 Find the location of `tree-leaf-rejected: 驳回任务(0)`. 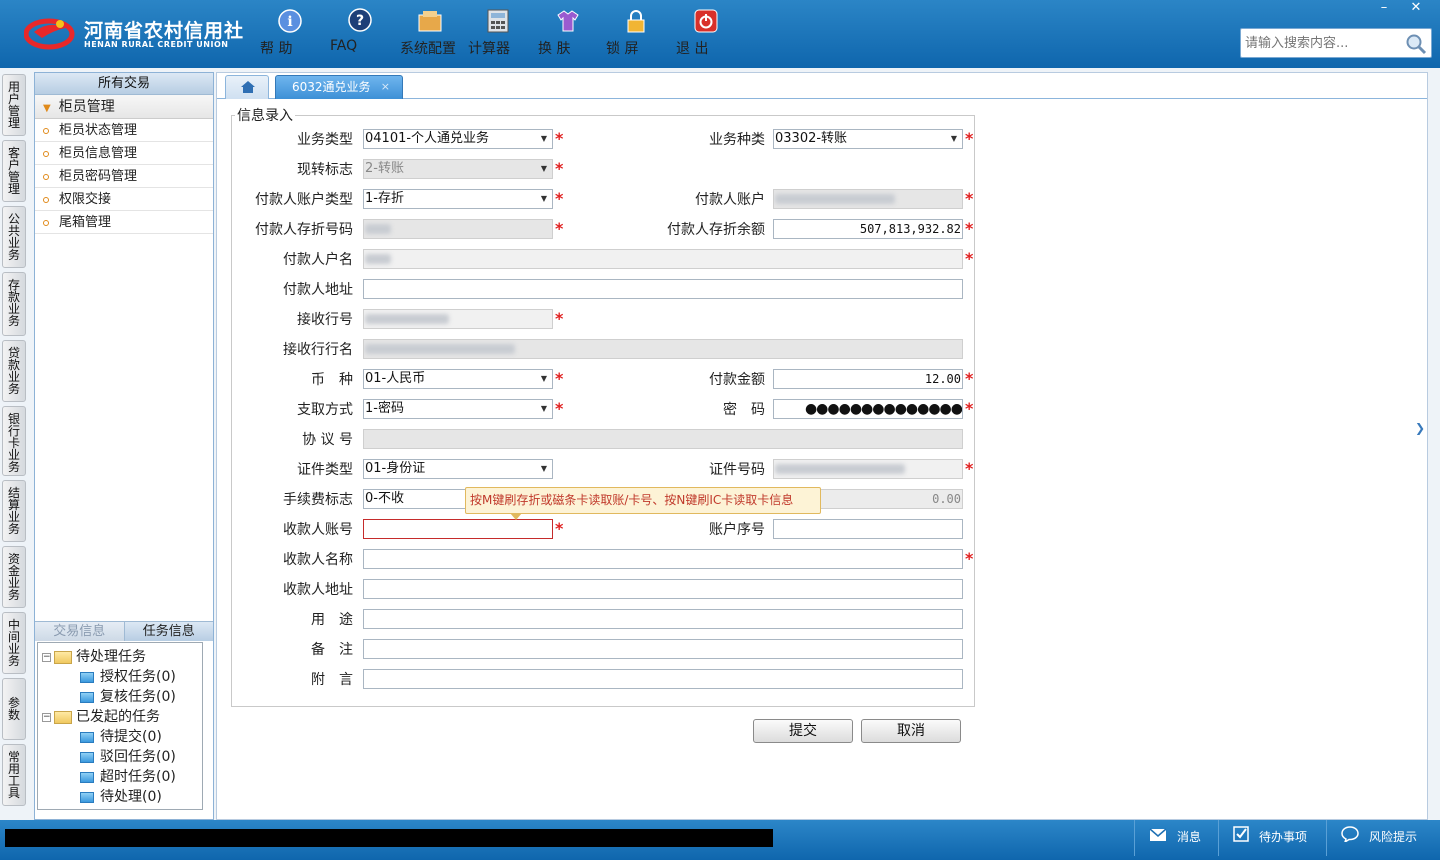

tree-leaf-rejected: 驳回任务(0) is located at coordinates (120, 757).